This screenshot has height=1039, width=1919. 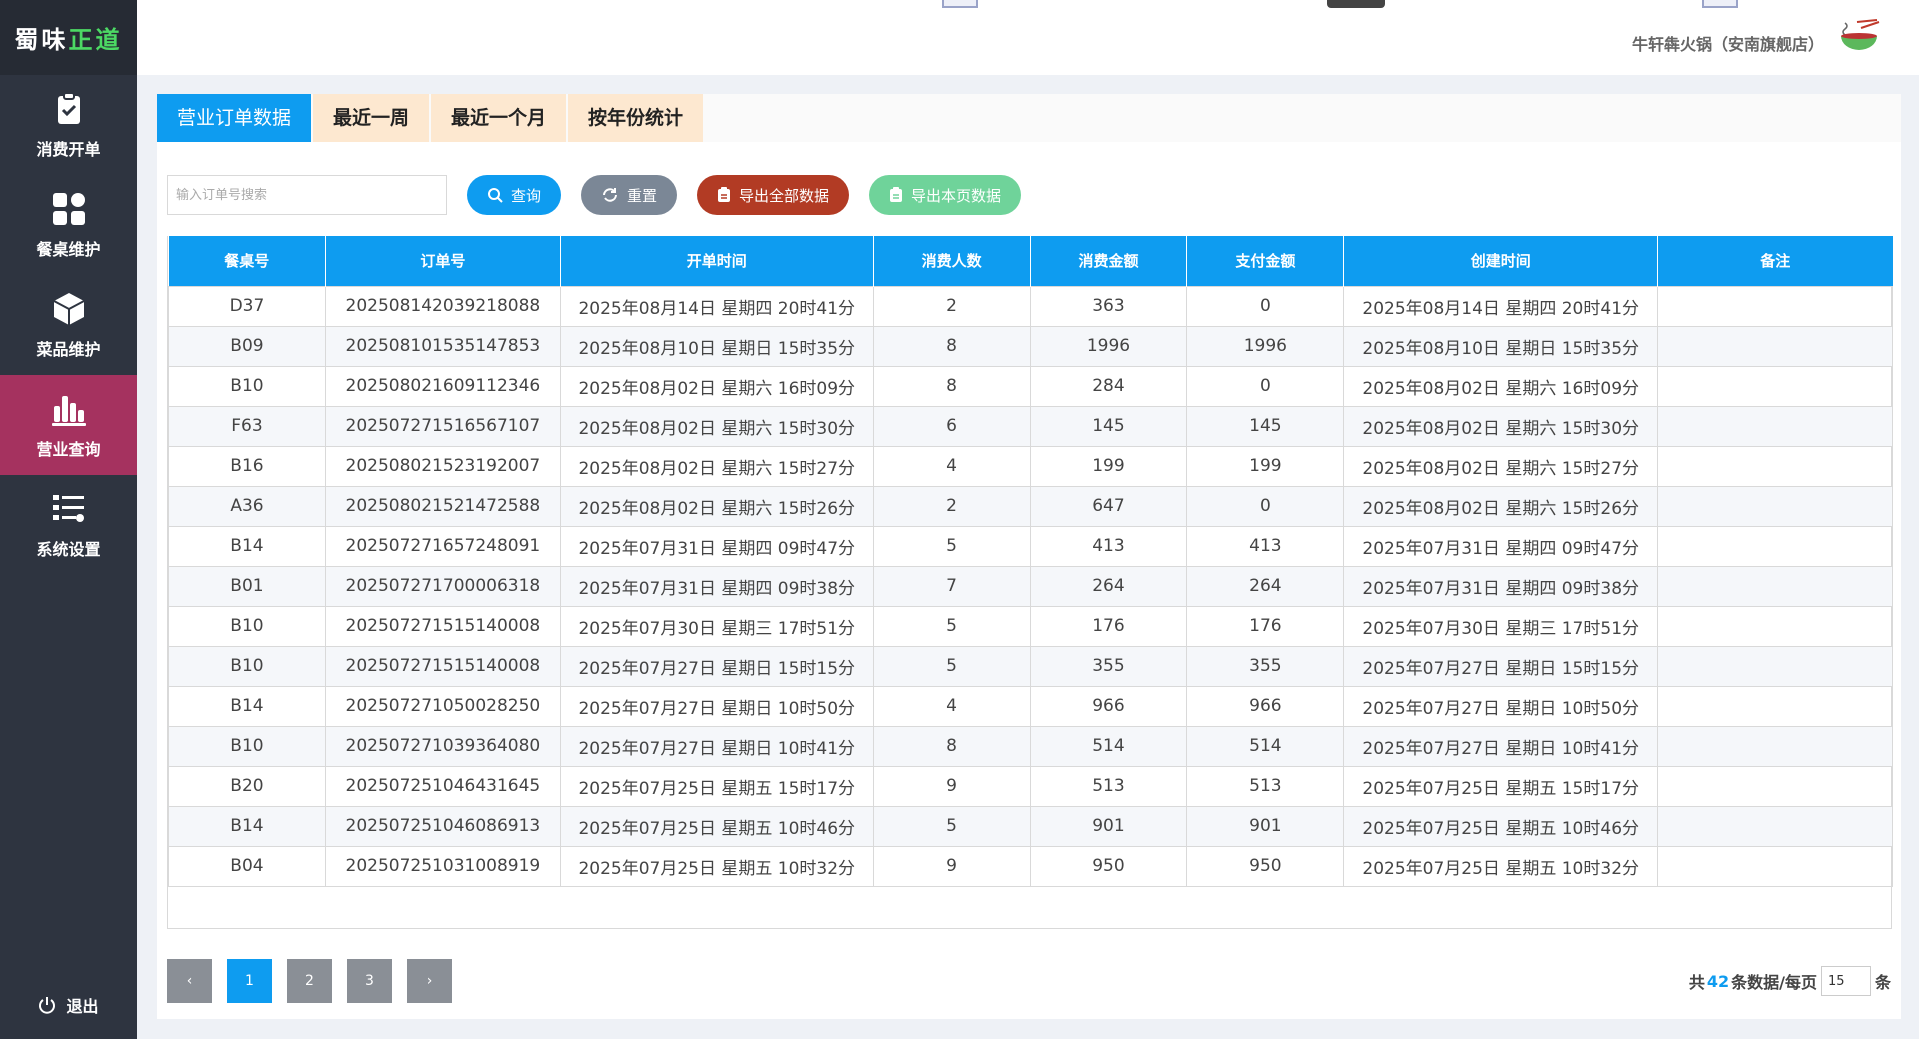 What do you see at coordinates (1265, 706) in the screenshot?
I see `table-cell: 966` at bounding box center [1265, 706].